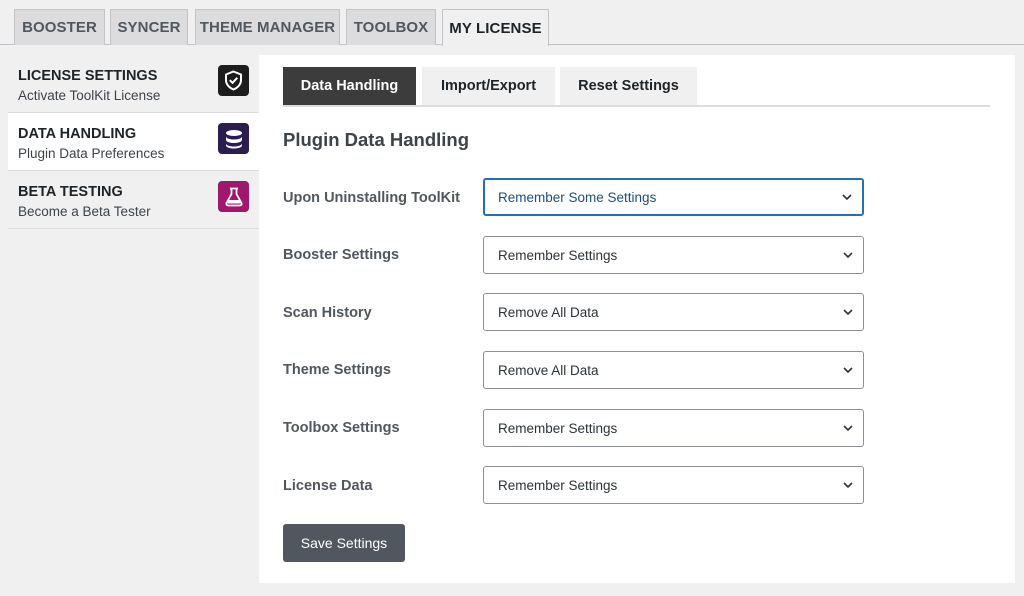 The width and height of the screenshot is (1024, 596). Describe the element at coordinates (673, 312) in the screenshot. I see `scan-history-select: Remove All Data` at that location.